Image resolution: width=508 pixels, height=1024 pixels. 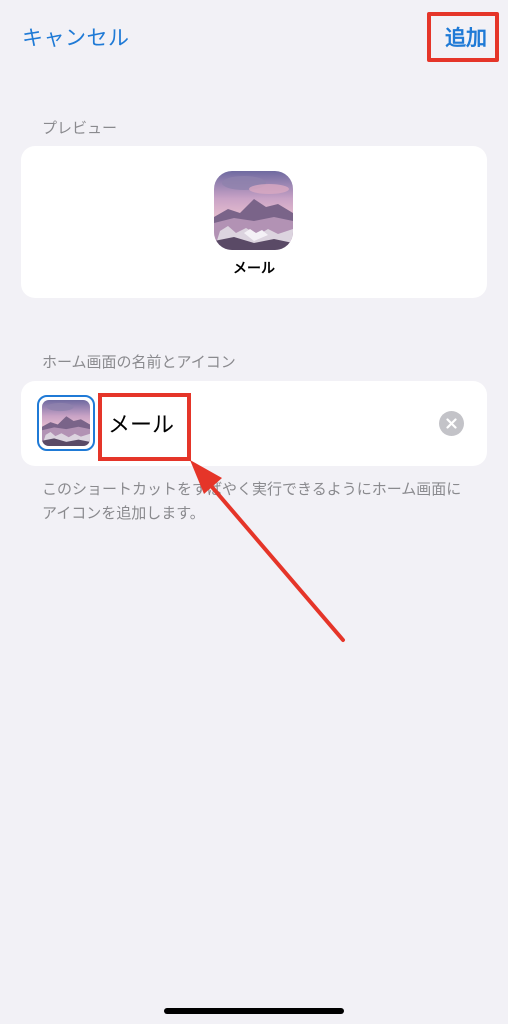 I want to click on cancel-button: キャンセル, so click(x=76, y=37).